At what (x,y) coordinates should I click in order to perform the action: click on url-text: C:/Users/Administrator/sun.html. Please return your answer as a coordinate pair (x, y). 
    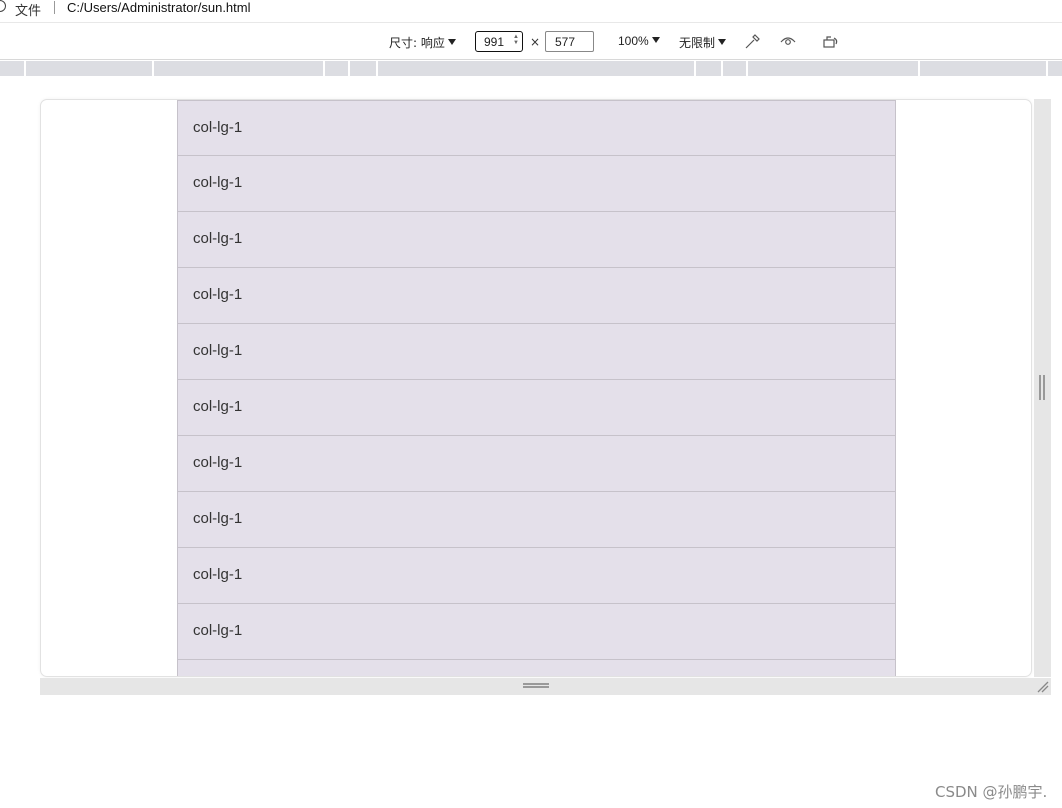
    Looking at the image, I should click on (159, 7).